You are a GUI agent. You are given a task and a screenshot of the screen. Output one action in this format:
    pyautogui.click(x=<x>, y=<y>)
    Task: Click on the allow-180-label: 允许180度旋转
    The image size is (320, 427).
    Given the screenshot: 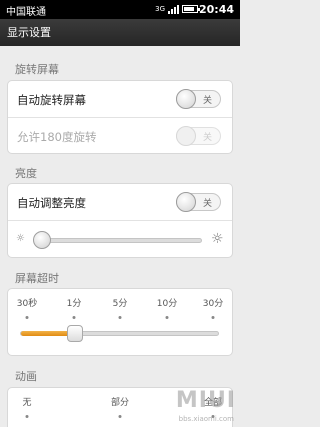 What is the action you would take?
    pyautogui.click(x=57, y=137)
    